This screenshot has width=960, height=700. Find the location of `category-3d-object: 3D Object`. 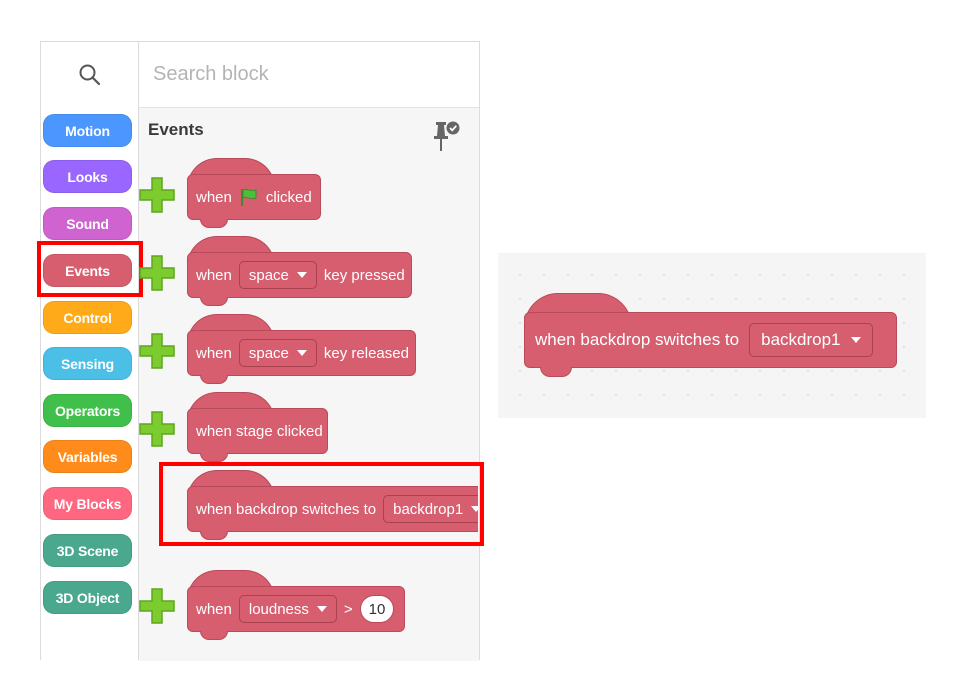

category-3d-object: 3D Object is located at coordinates (87, 597).